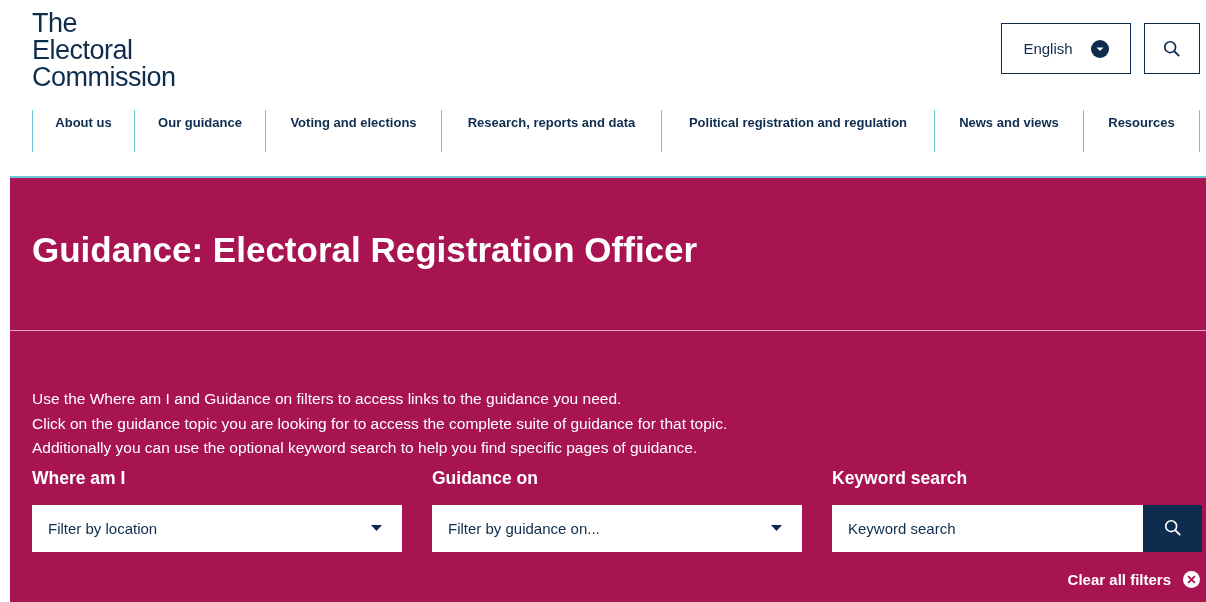 The image size is (1206, 602). Describe the element at coordinates (353, 131) in the screenshot. I see `nav-link: Voting and elections` at that location.